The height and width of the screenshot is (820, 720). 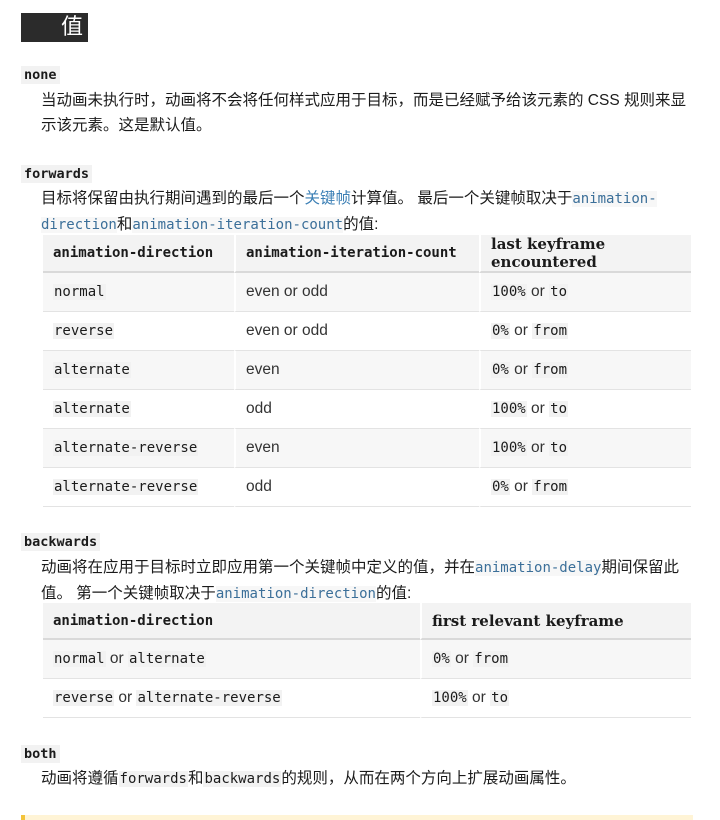 What do you see at coordinates (231, 659) in the screenshot?
I see `direction-cell: normal or alternate` at bounding box center [231, 659].